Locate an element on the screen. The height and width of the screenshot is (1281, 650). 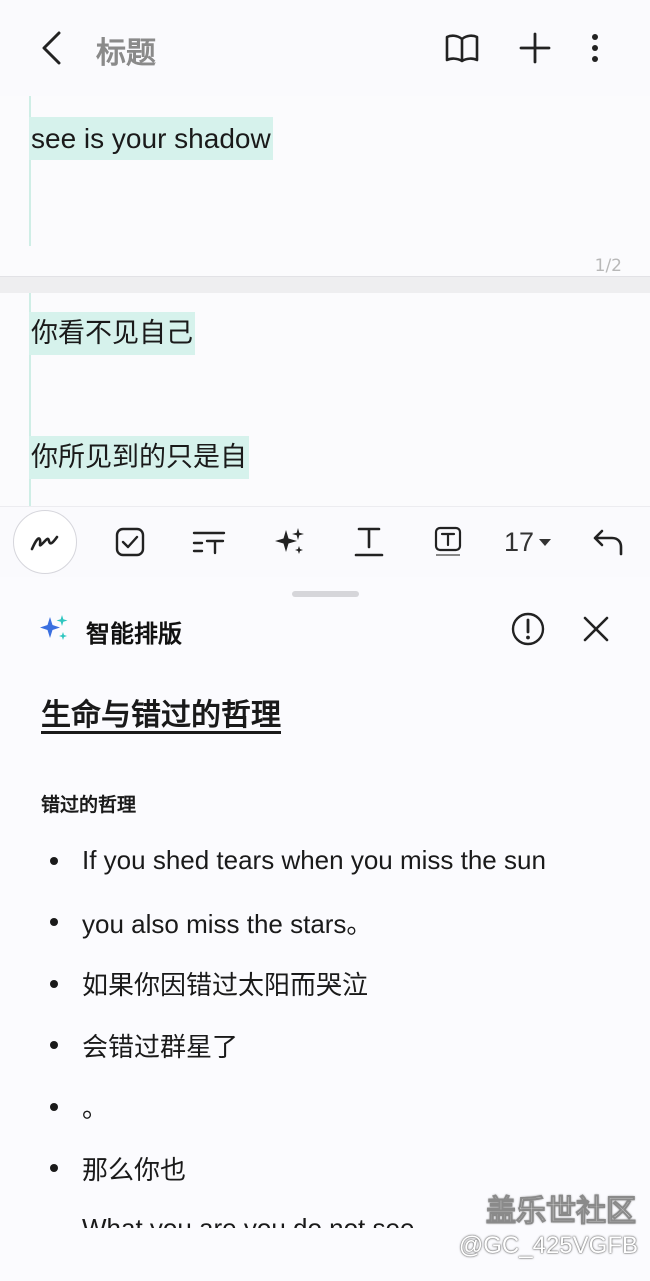
list-item-text: 那么你也 is located at coordinates (134, 1169).